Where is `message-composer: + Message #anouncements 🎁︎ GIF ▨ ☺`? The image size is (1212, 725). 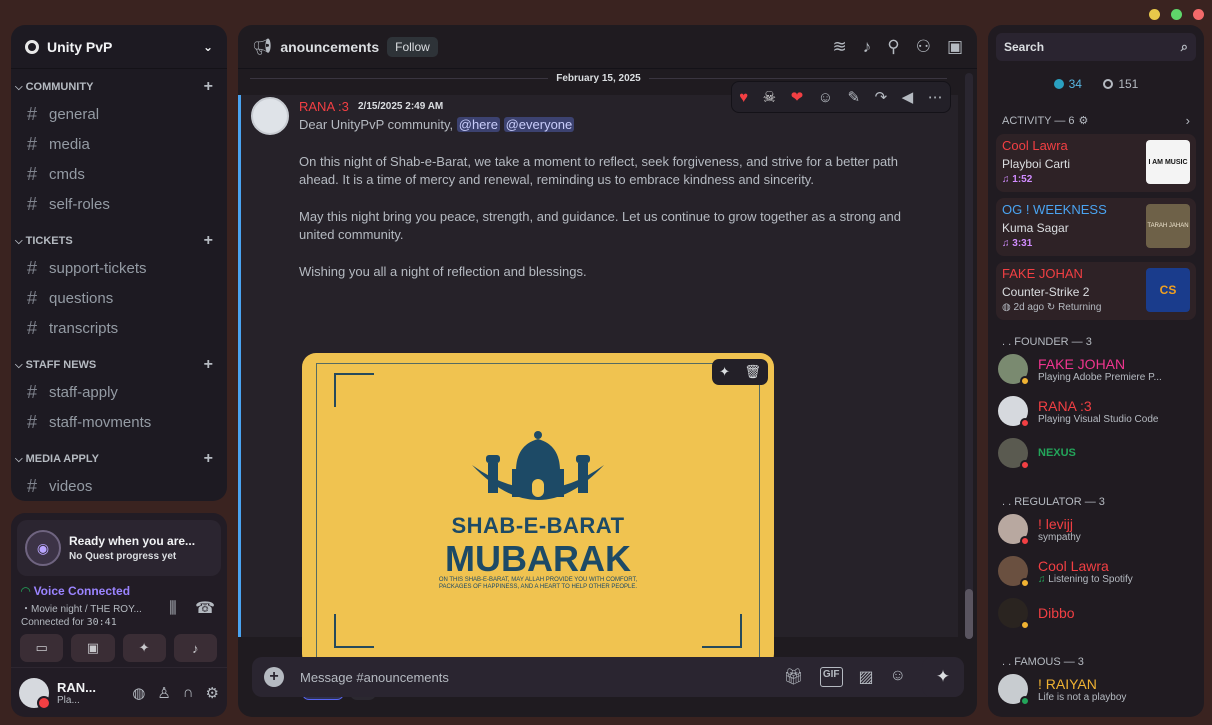 message-composer: + Message #anouncements 🎁︎ GIF ▨ ☺ is located at coordinates (608, 677).